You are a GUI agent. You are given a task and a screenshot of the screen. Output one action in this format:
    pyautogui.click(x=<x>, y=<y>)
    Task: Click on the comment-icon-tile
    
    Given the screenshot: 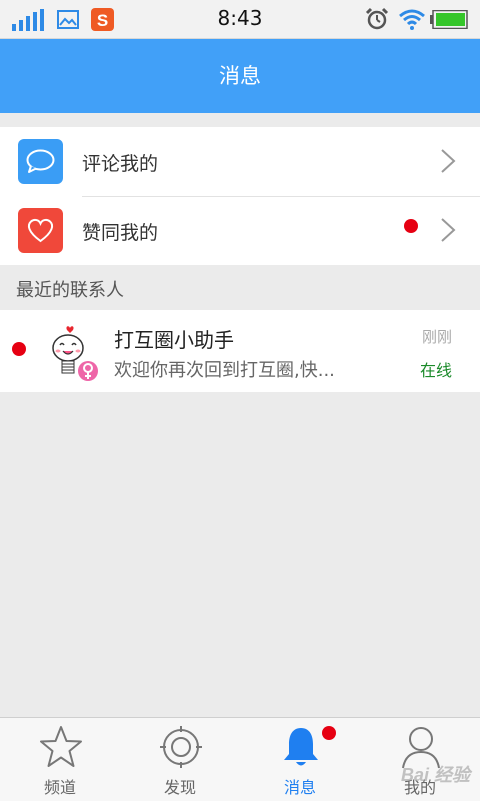 What is the action you would take?
    pyautogui.click(x=40, y=161)
    